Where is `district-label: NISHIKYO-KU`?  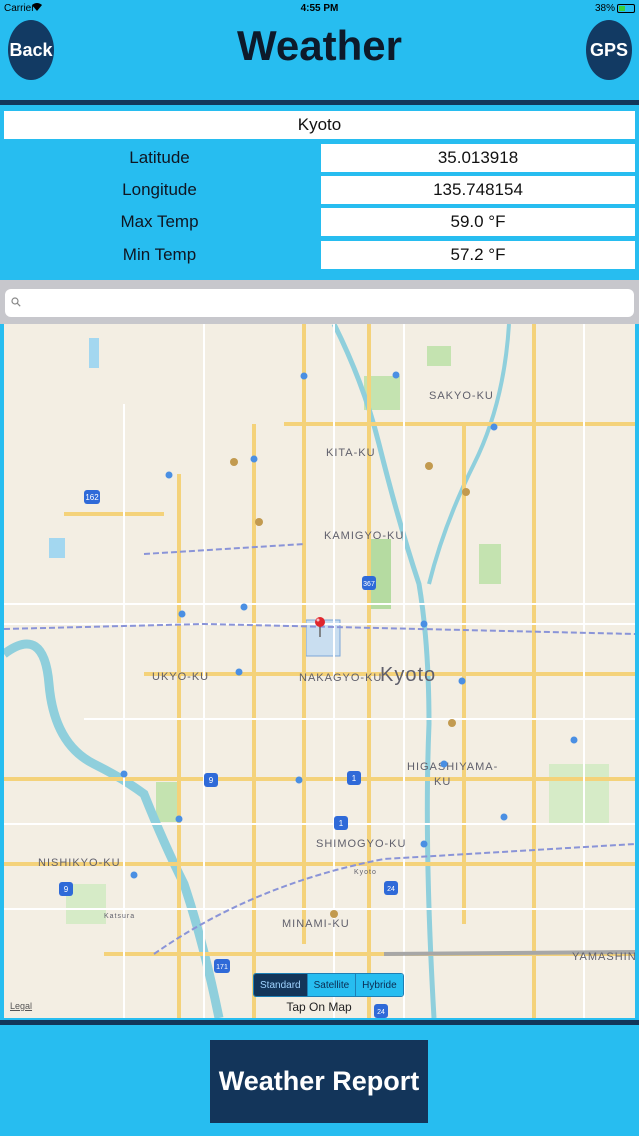
district-label: NISHIKYO-KU is located at coordinates (79, 863).